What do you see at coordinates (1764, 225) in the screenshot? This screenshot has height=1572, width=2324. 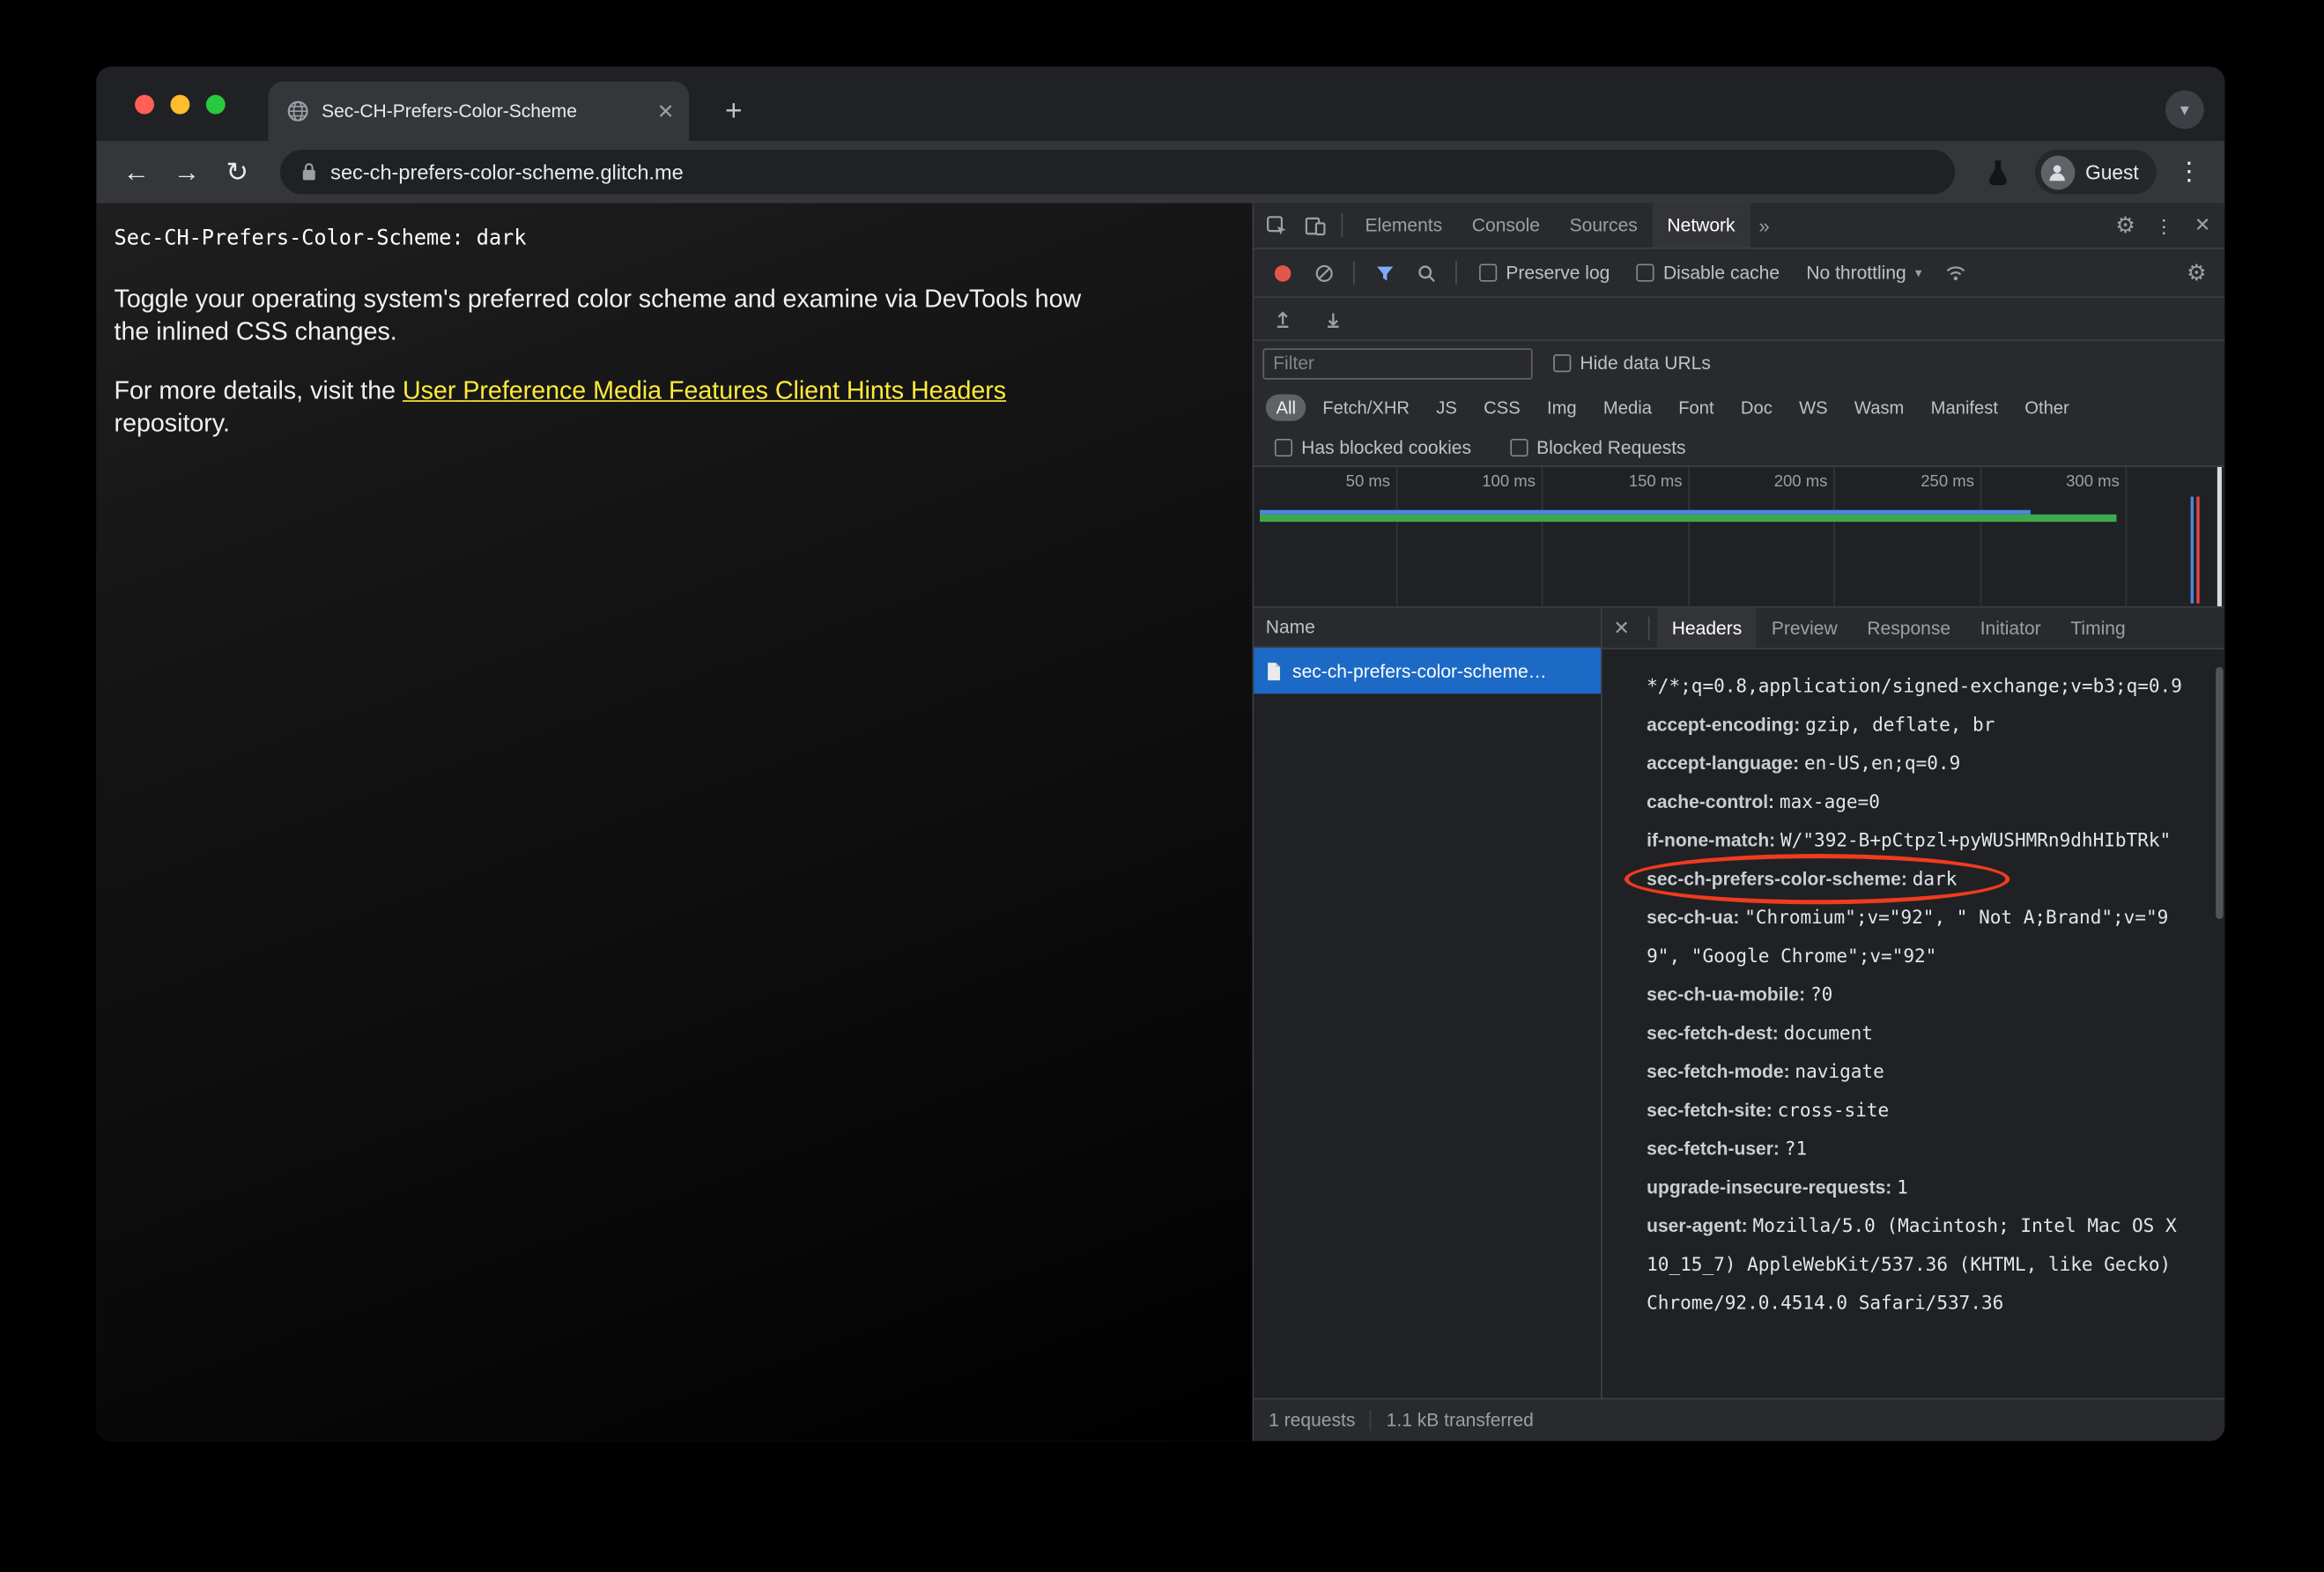 I see `more-tabs-icon: »` at bounding box center [1764, 225].